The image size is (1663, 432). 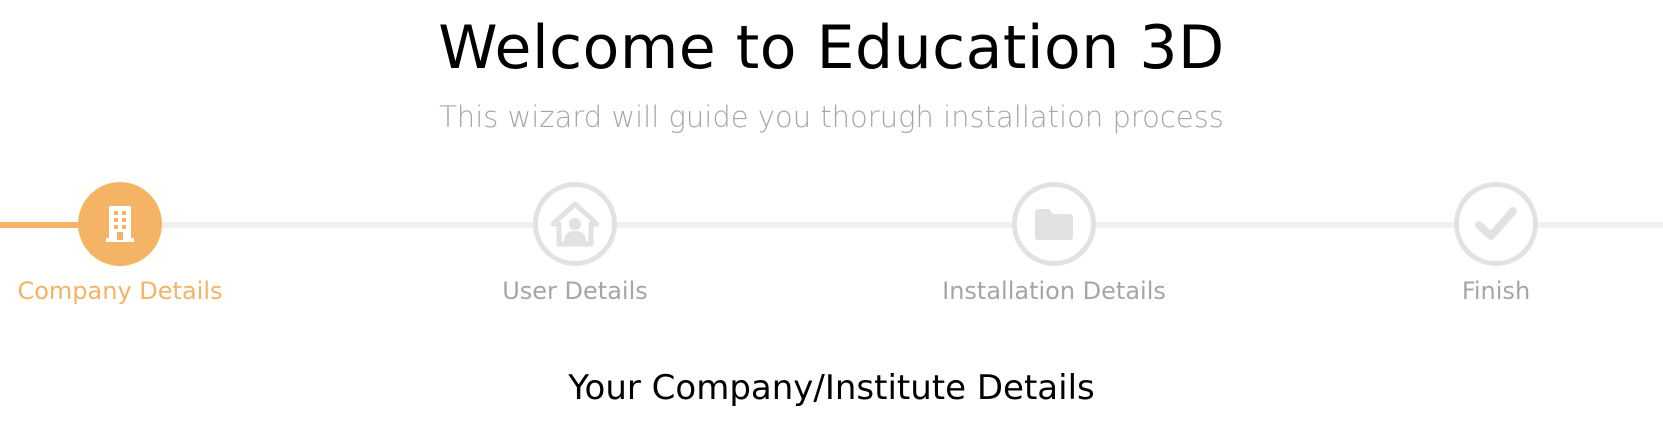 I want to click on step-label: Company Details, so click(x=120, y=291).